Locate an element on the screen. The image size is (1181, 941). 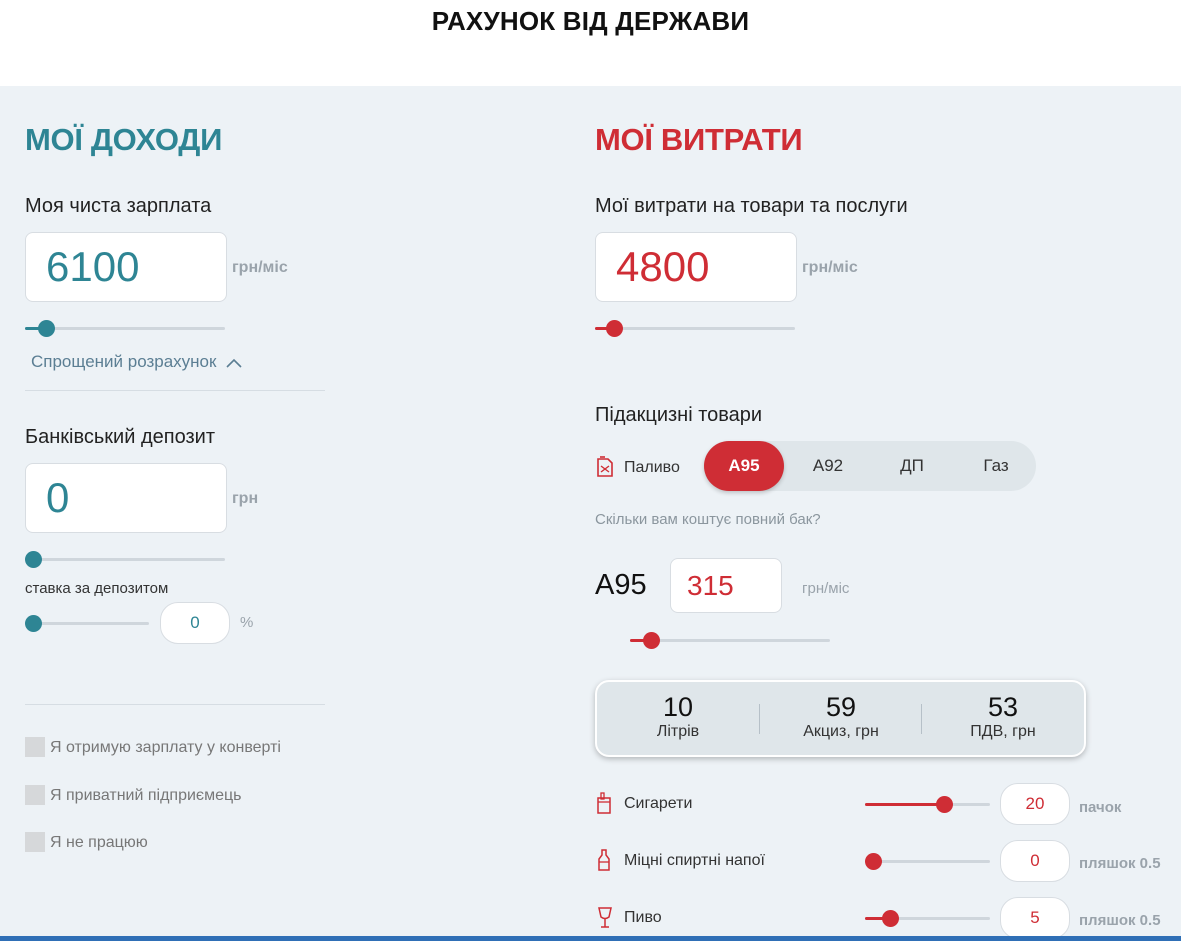
fuel-label: Паливо is located at coordinates (652, 467).